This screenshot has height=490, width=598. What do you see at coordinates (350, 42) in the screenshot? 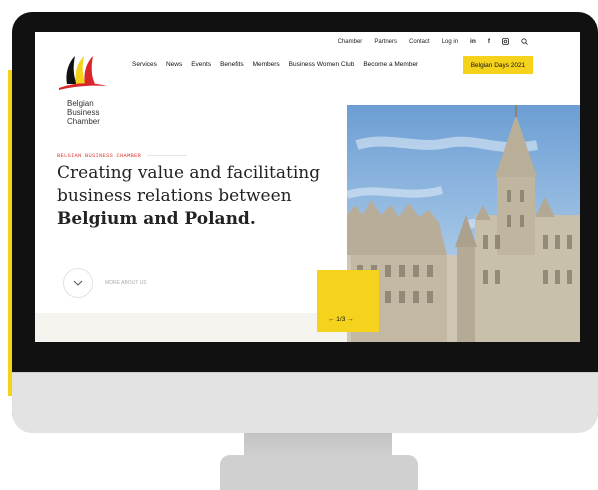
I see `top-nav-chamber: Chamber` at bounding box center [350, 42].